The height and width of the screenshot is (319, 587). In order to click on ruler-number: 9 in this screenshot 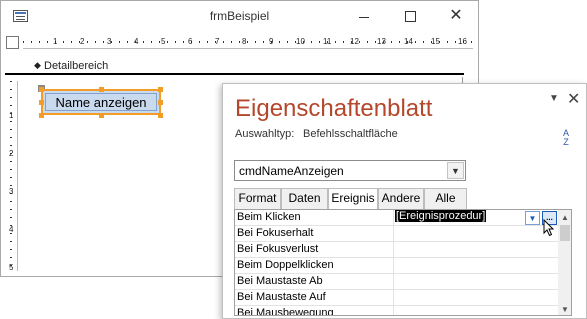, I will do `click(271, 41)`.